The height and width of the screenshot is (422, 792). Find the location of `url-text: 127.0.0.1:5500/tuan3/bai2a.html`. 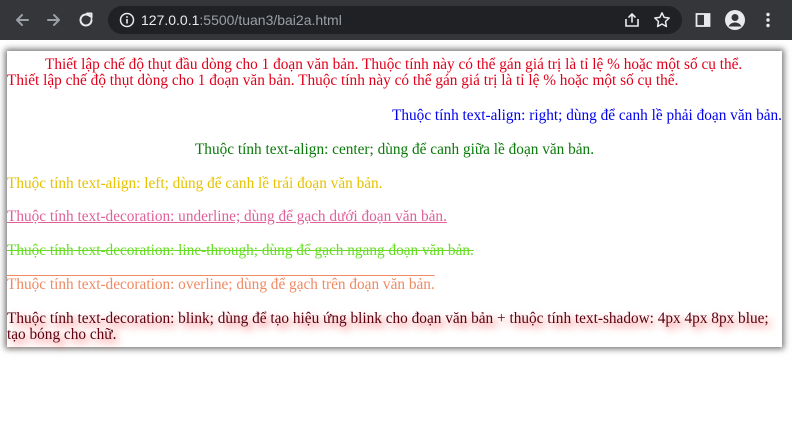

url-text: 127.0.0.1:5500/tuan3/bai2a.html is located at coordinates (241, 20).